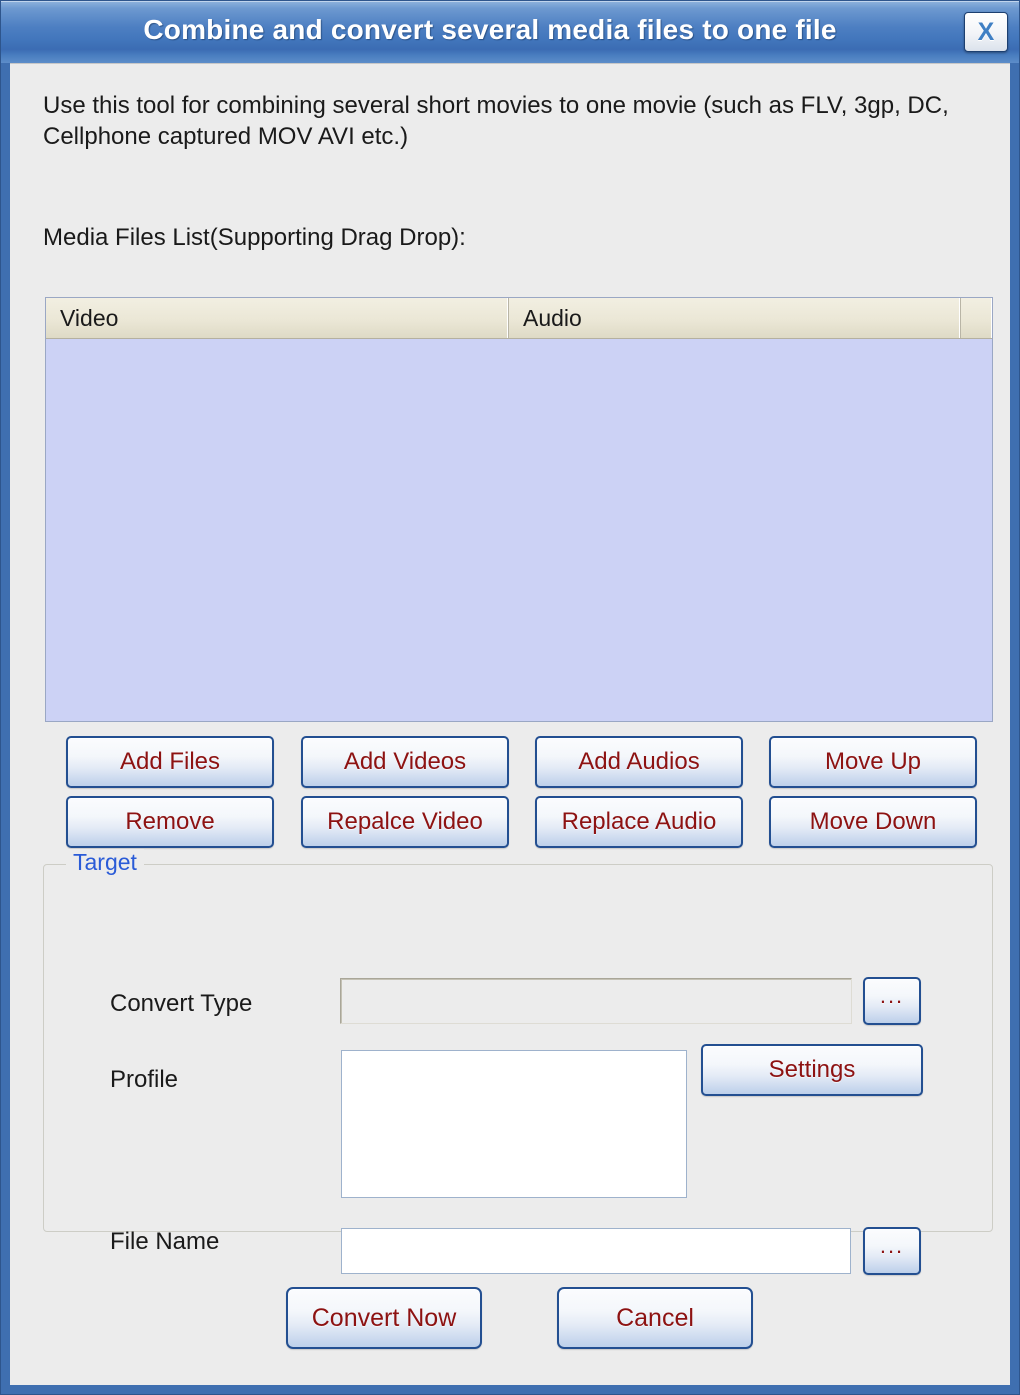 Image resolution: width=1020 pixels, height=1395 pixels. I want to click on add-videos-button: Add Videos, so click(405, 762).